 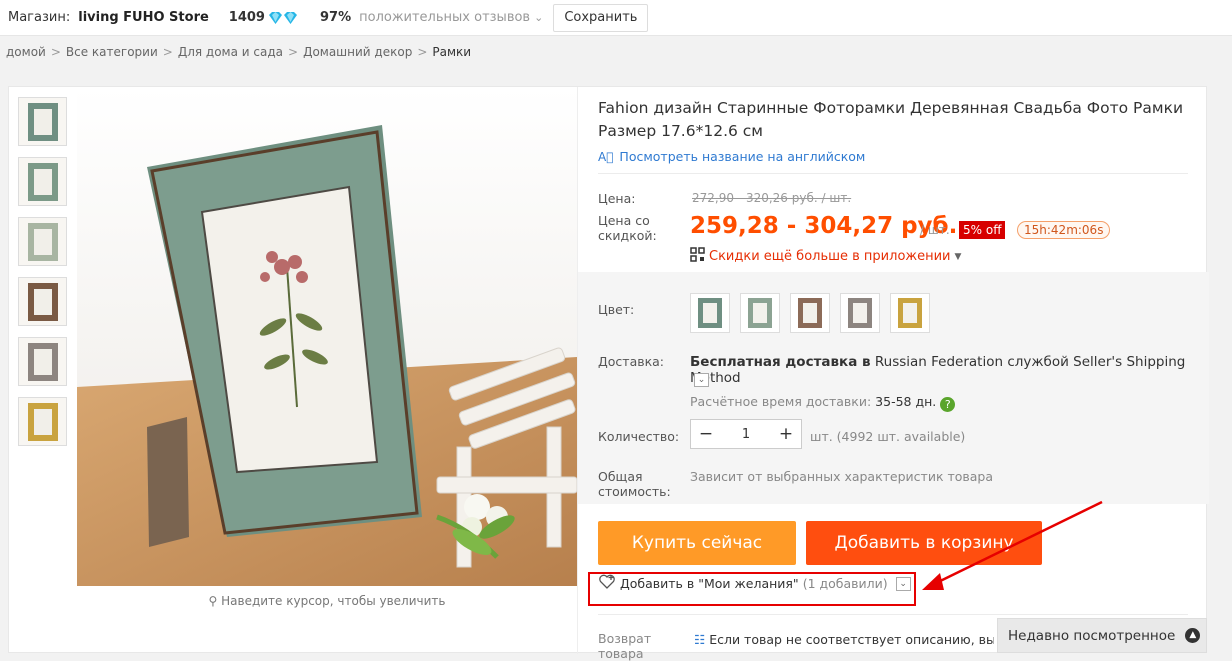 What do you see at coordinates (617, 198) in the screenshot?
I see `price-label: Цена:` at bounding box center [617, 198].